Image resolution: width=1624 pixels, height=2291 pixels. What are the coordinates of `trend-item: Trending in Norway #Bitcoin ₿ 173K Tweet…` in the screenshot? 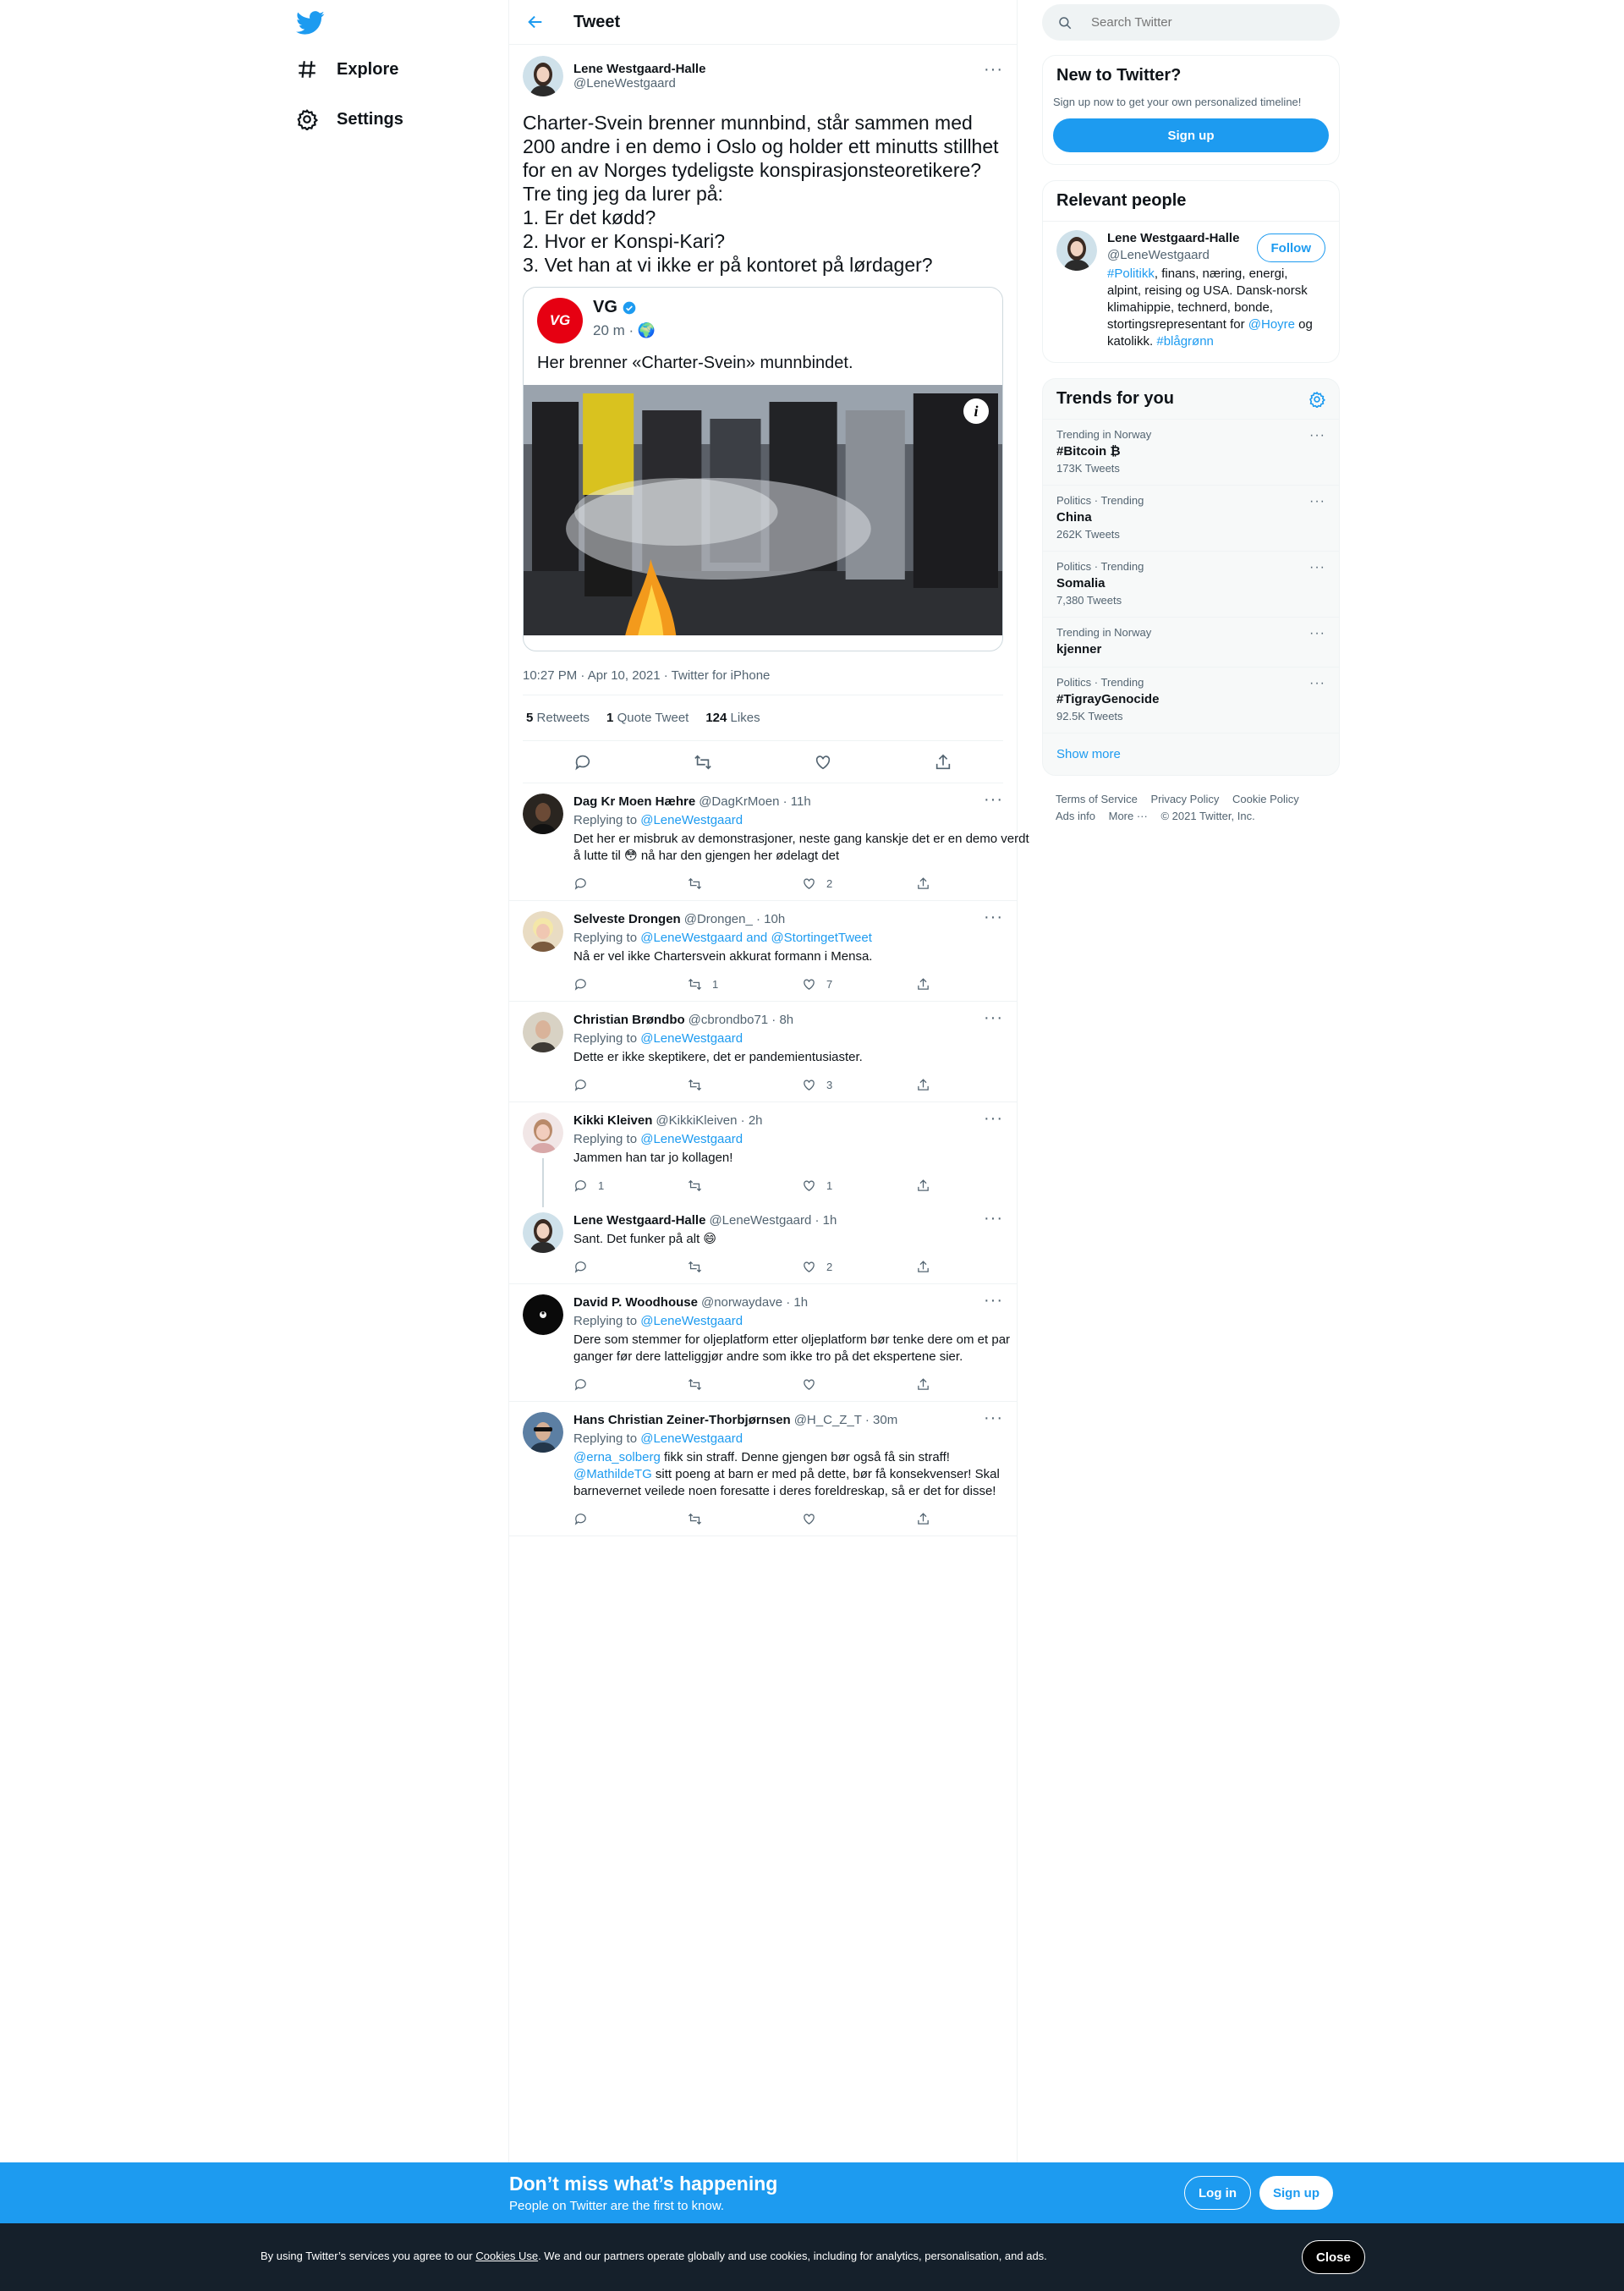 It's located at (1191, 452).